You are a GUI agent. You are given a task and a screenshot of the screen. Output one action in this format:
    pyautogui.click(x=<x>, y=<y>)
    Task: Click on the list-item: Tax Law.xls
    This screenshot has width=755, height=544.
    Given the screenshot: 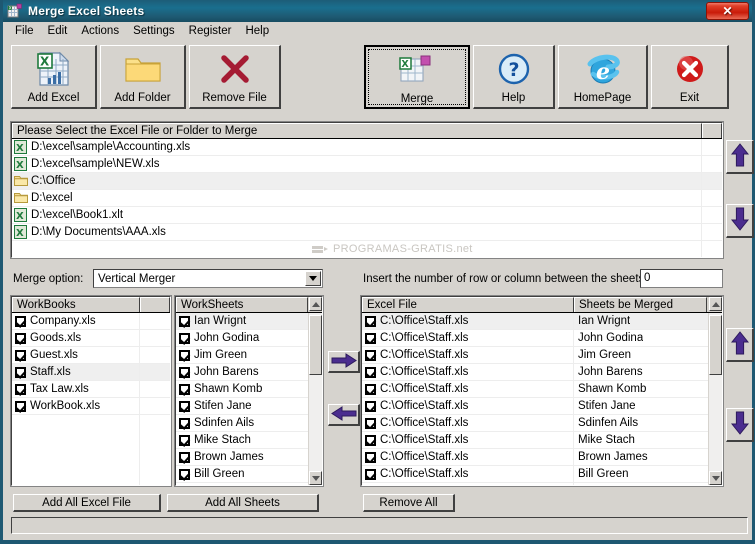 What is the action you would take?
    pyautogui.click(x=91, y=389)
    